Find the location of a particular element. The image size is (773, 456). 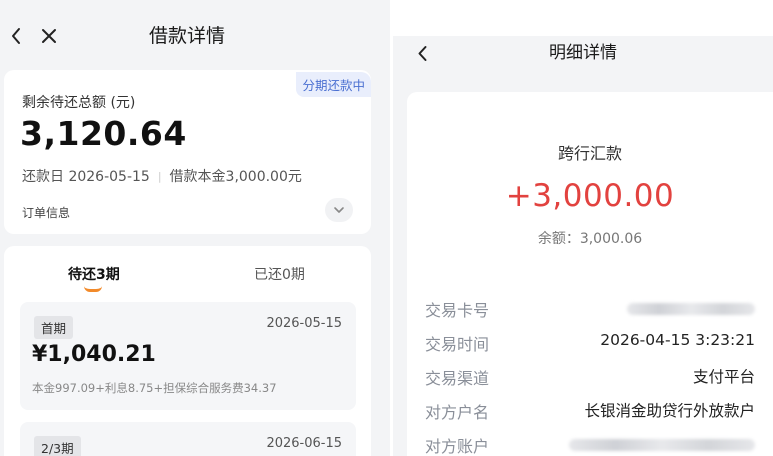

tab-paid: 已还0期 is located at coordinates (279, 274).